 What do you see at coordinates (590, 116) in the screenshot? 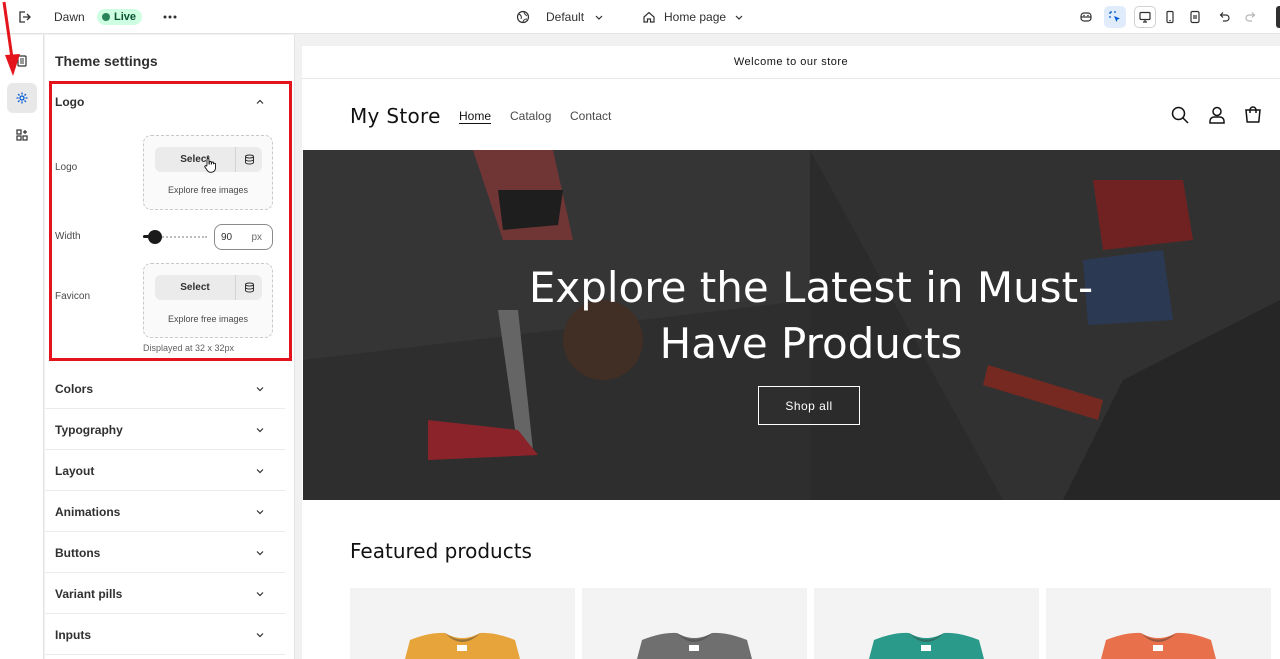
I see `nav-link-contact: Contact` at bounding box center [590, 116].